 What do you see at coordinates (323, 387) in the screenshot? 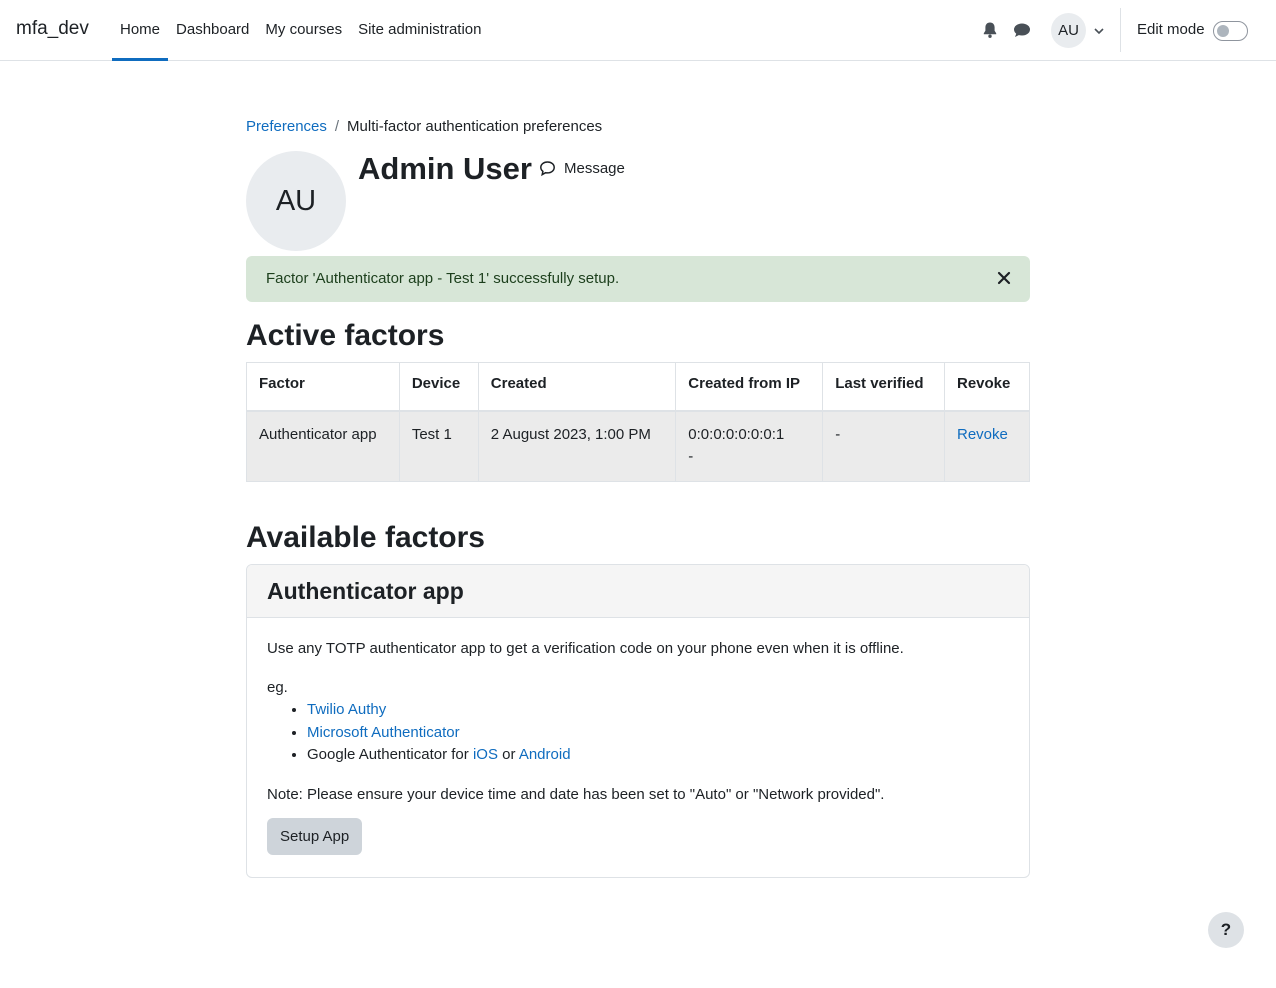
I see `column-header: Factor` at bounding box center [323, 387].